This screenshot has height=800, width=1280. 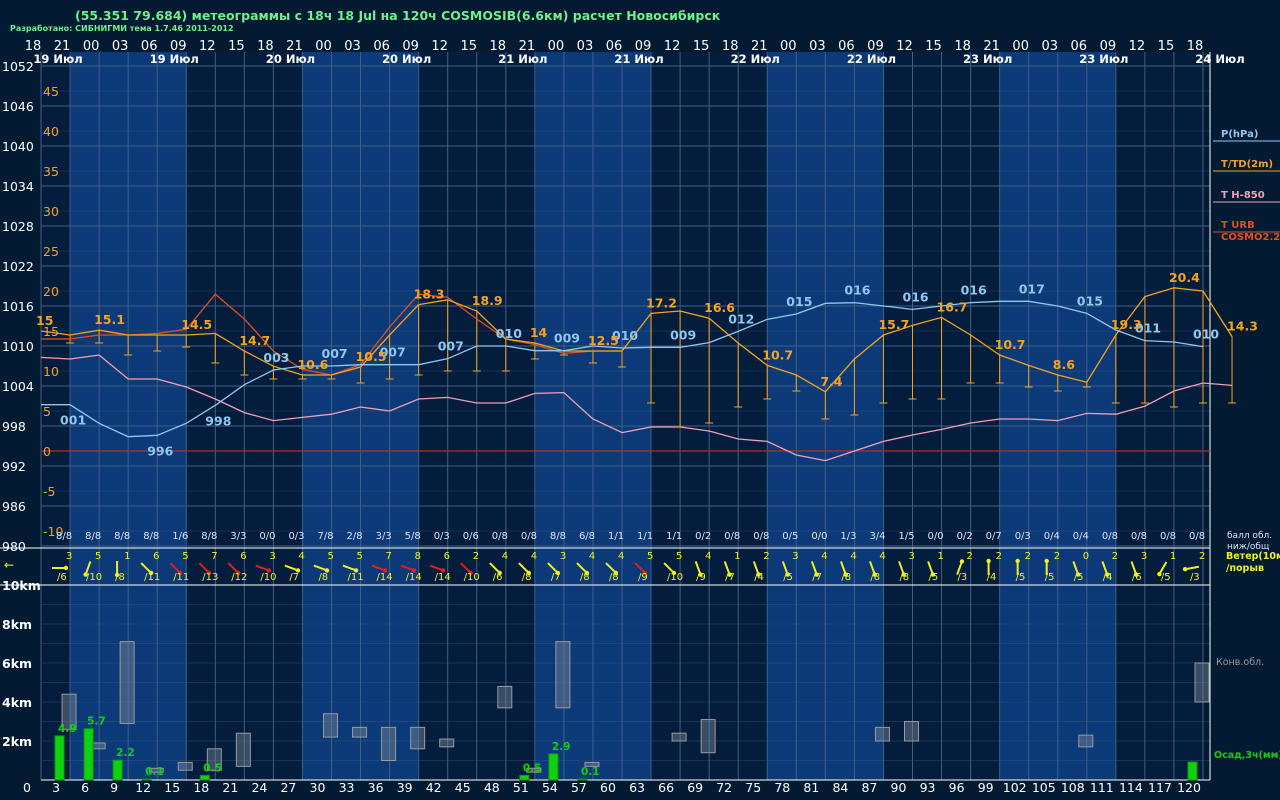 I want to click on temp-value-label: 10.5, so click(x=371, y=356).